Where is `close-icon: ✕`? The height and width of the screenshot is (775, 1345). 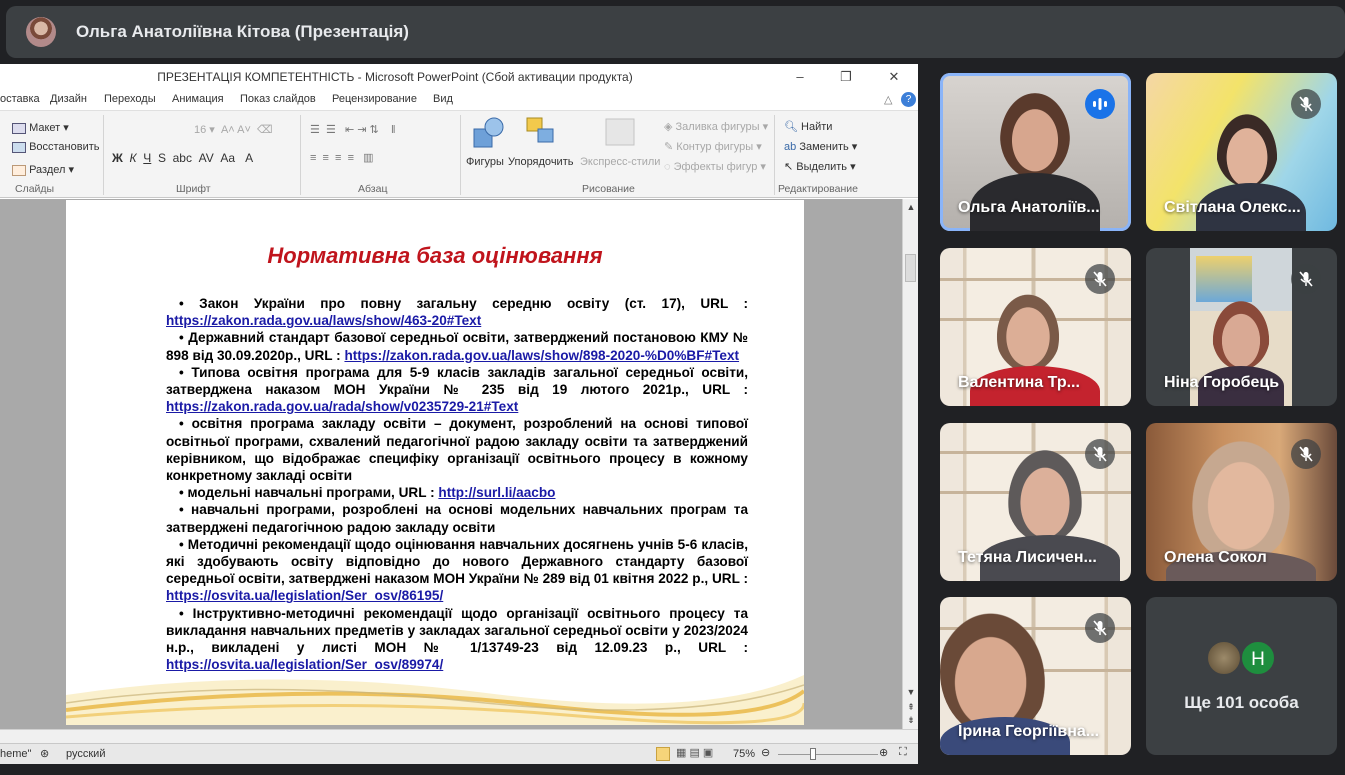 close-icon: ✕ is located at coordinates (894, 77).